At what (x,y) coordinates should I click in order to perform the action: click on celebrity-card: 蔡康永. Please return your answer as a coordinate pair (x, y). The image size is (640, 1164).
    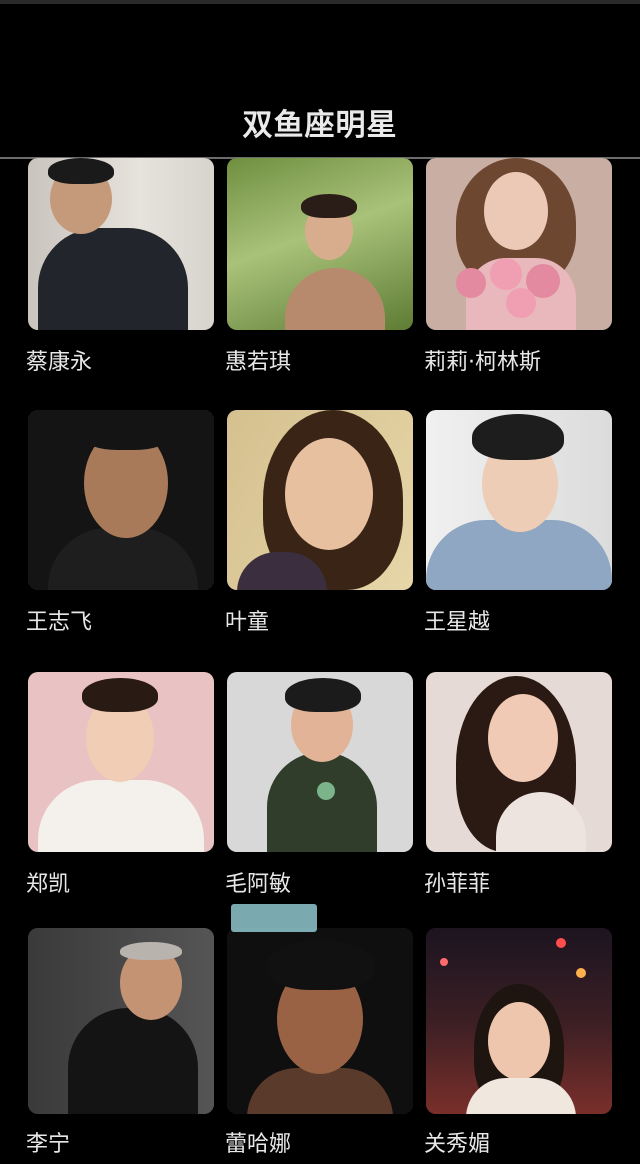
    Looking at the image, I should click on (120, 266).